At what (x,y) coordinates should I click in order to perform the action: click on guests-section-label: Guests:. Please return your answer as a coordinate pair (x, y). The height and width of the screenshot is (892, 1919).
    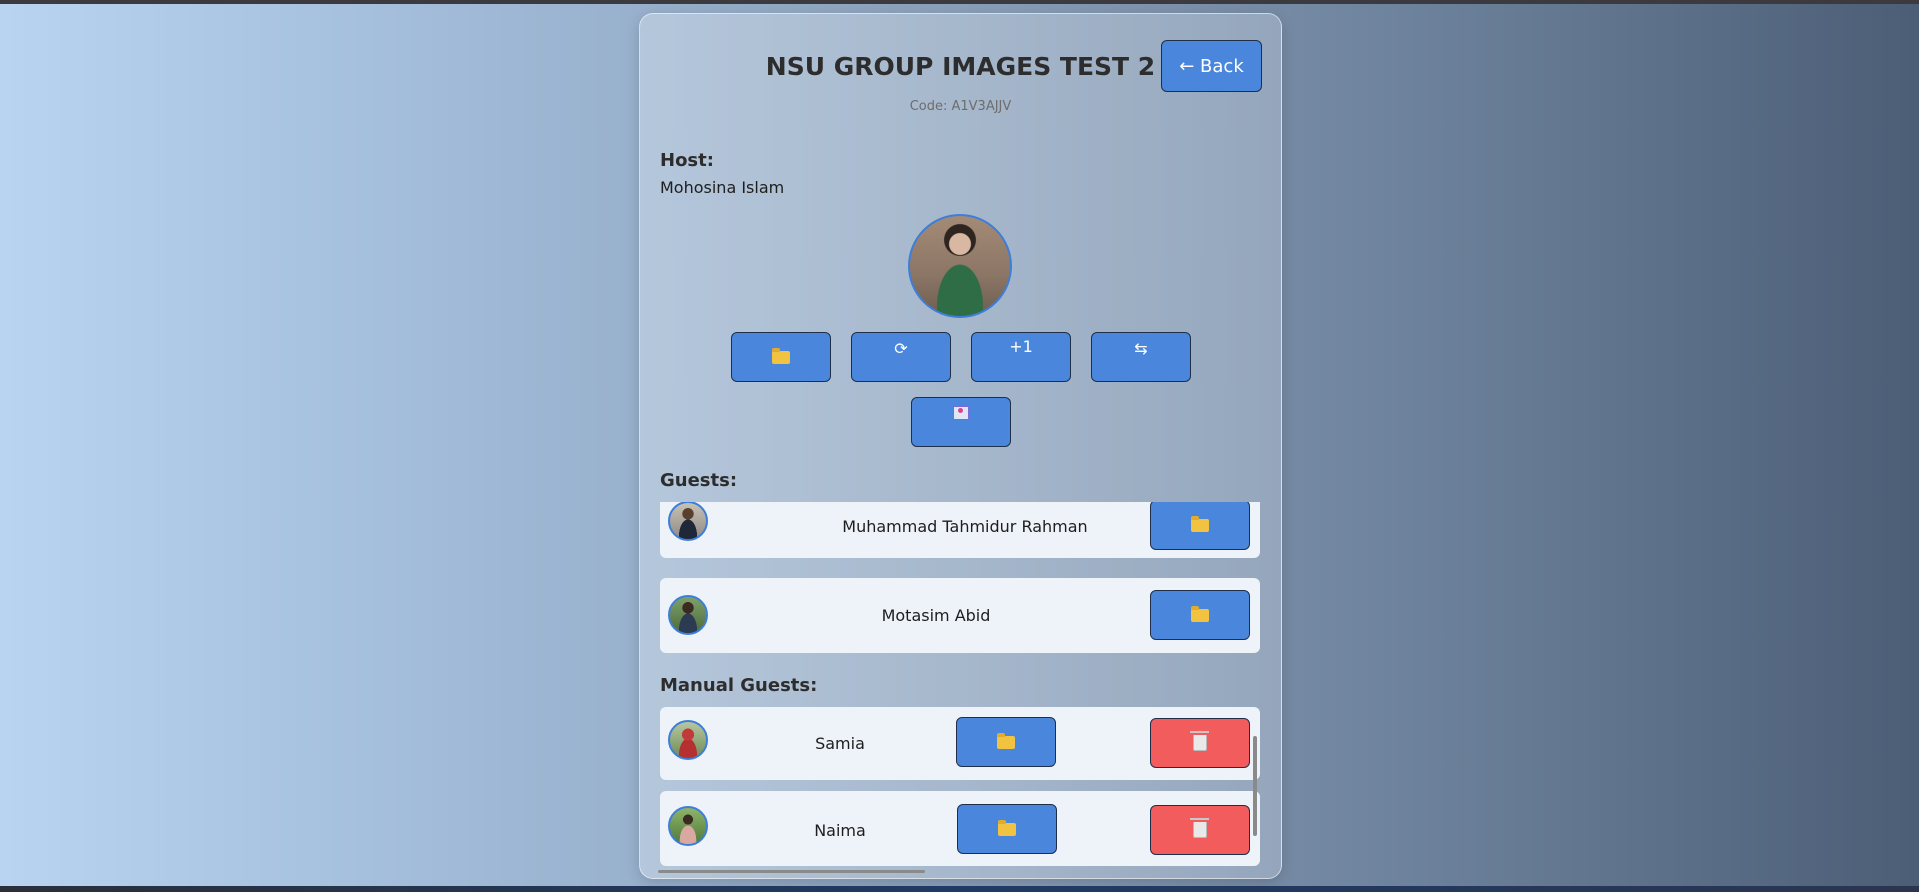
    Looking at the image, I should click on (699, 480).